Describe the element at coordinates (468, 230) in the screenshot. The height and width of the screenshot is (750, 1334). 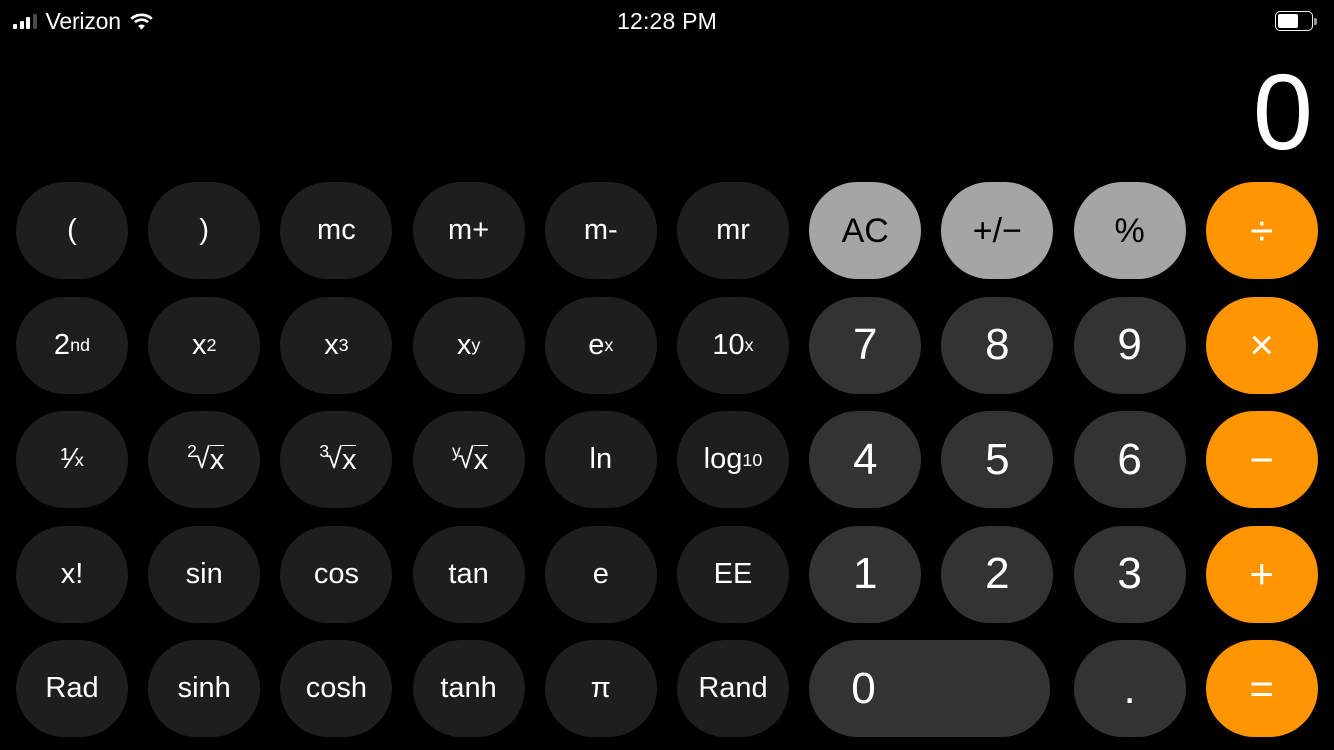
I see `key-memory-add: m+` at that location.